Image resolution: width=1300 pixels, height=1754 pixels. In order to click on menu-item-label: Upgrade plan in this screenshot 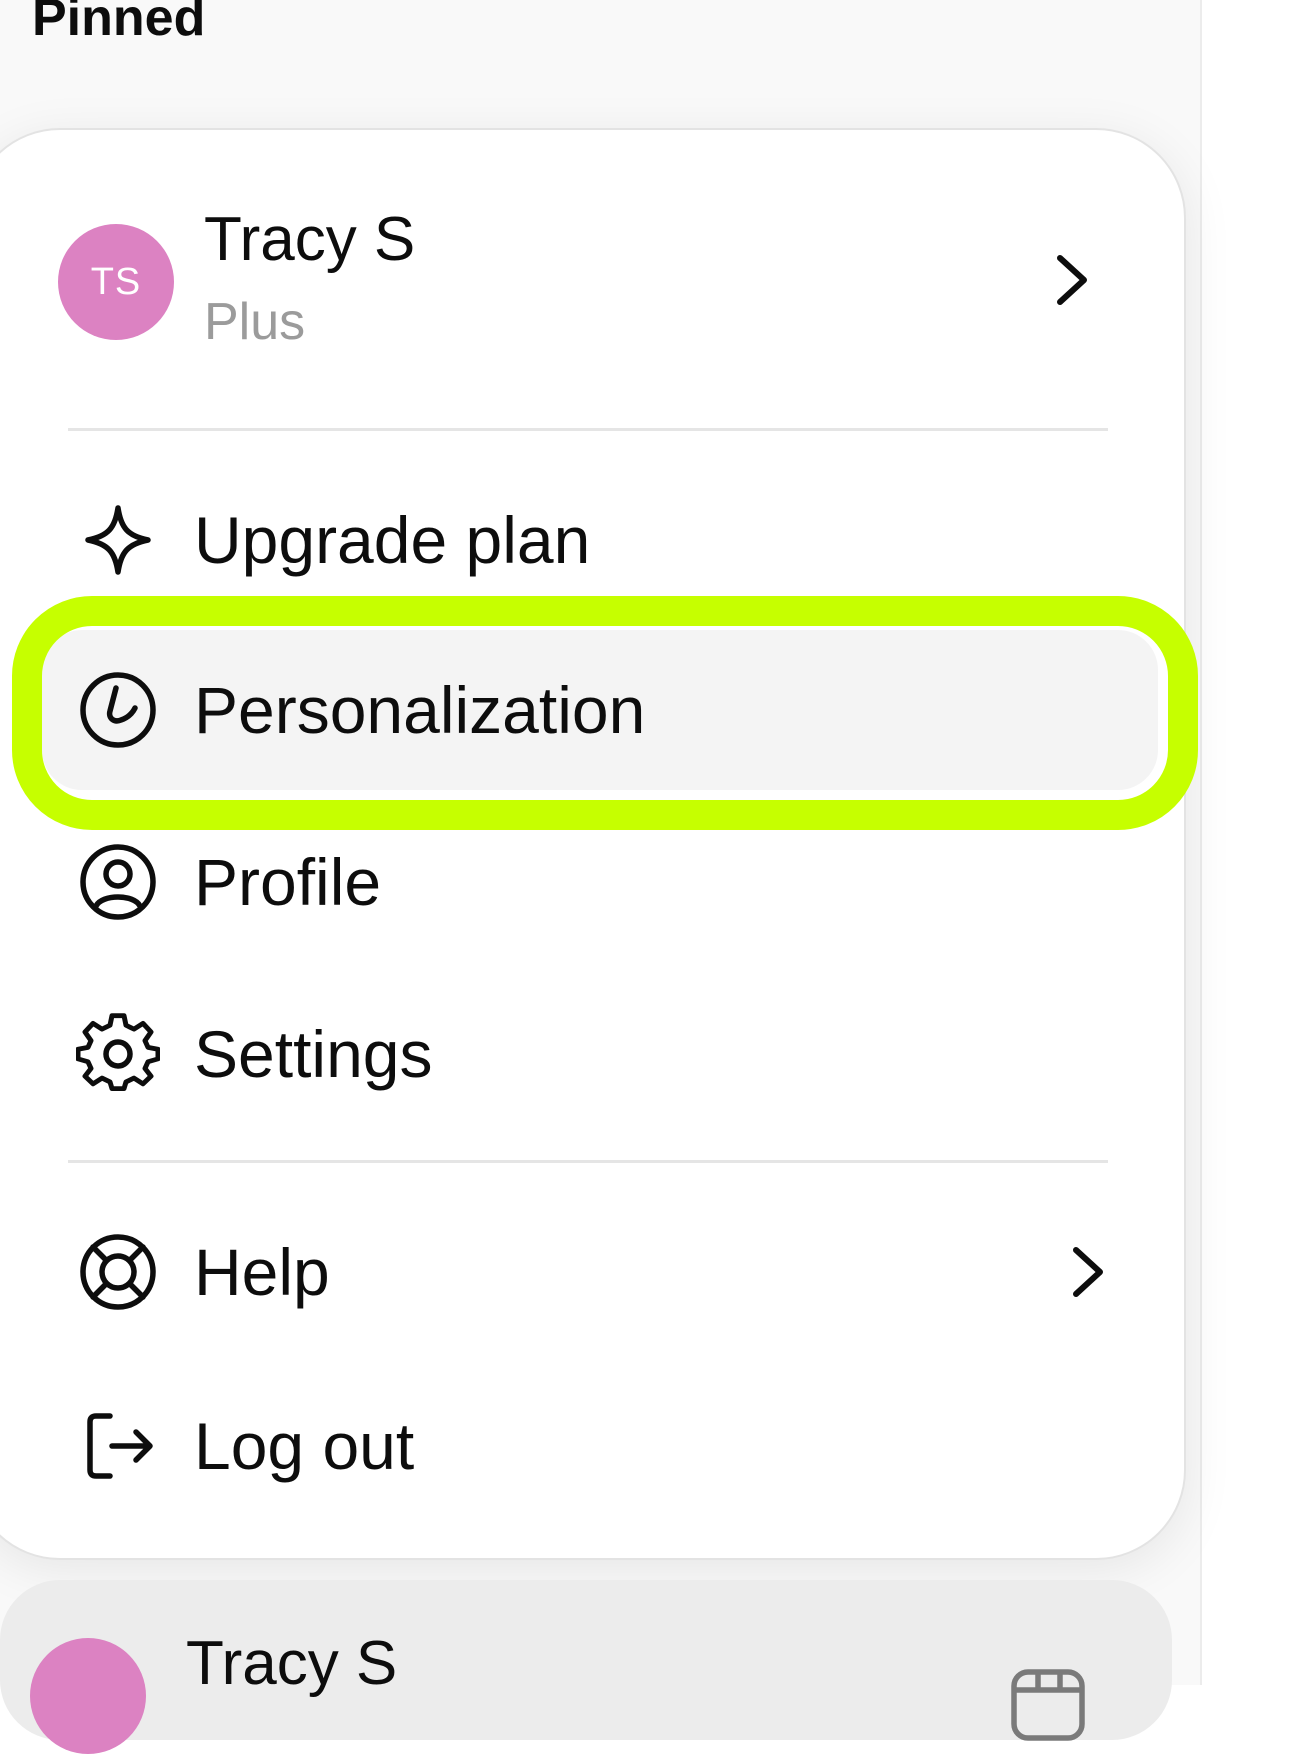, I will do `click(392, 540)`.